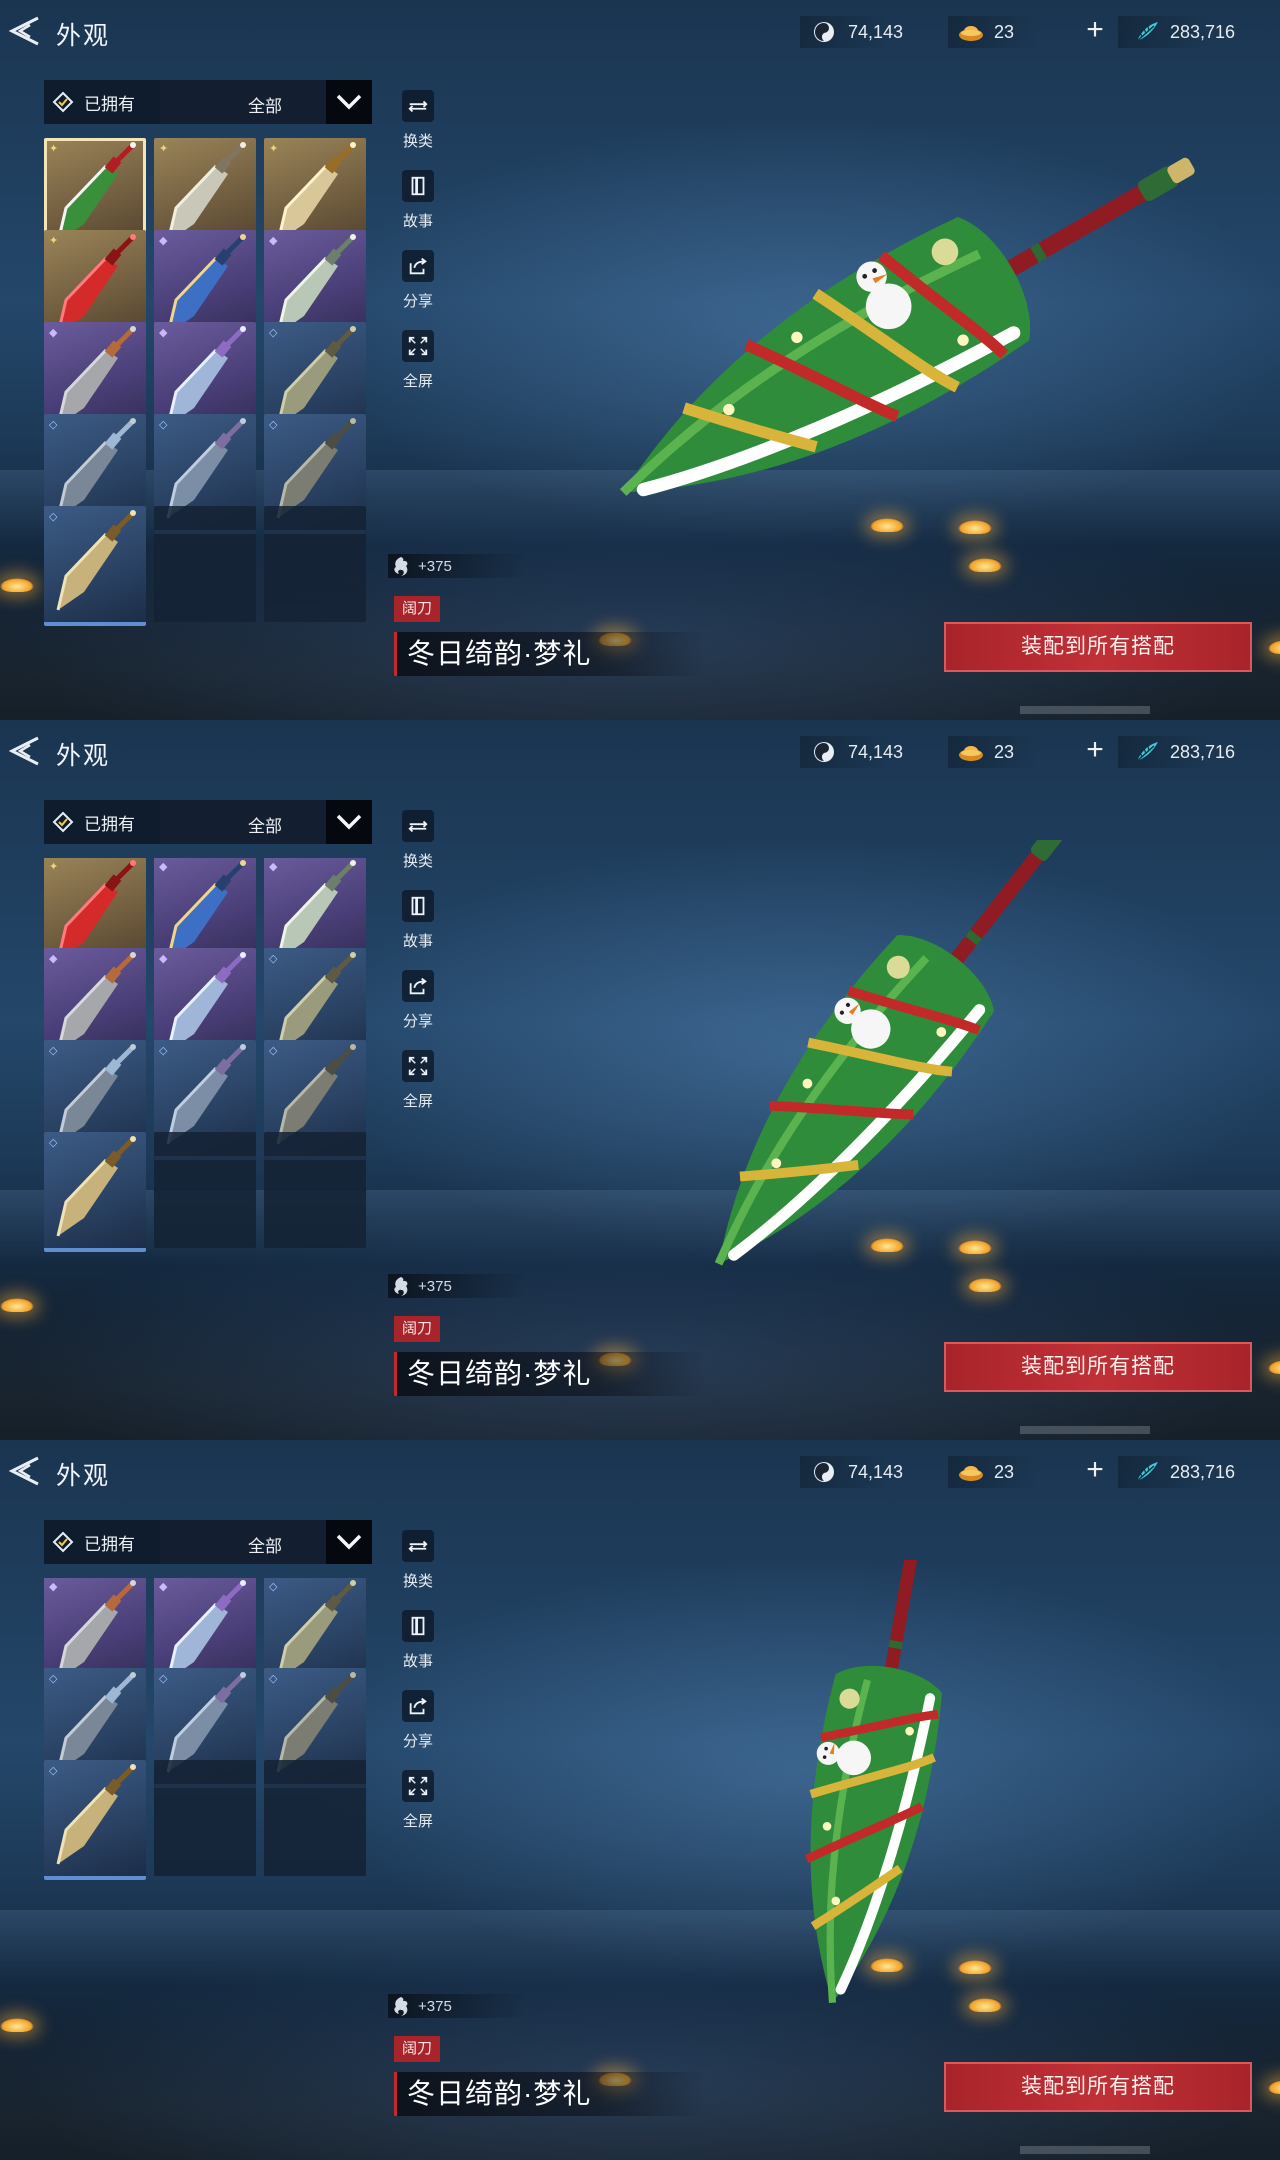 The height and width of the screenshot is (2160, 1280). I want to click on currency-jade: 74,143, so click(857, 32).